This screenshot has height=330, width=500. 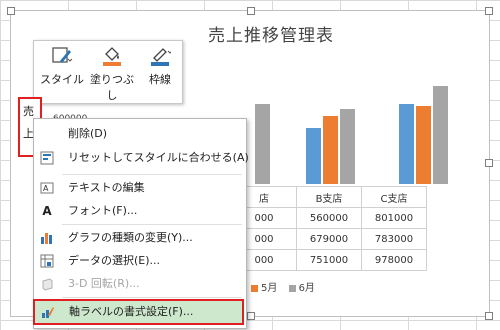 What do you see at coordinates (112, 87) in the screenshot?
I see `fill-label: 塗りつぶし` at bounding box center [112, 87].